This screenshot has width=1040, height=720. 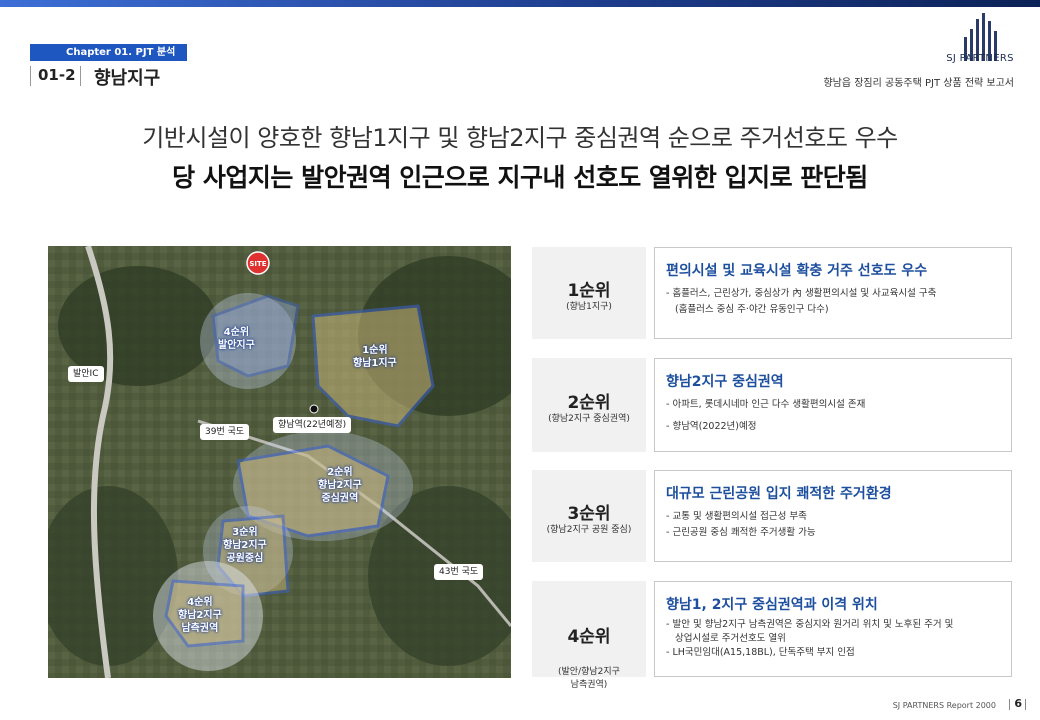 I want to click on rank-4-line-2: 상업시설로 주거선호도 열위, so click(x=730, y=638).